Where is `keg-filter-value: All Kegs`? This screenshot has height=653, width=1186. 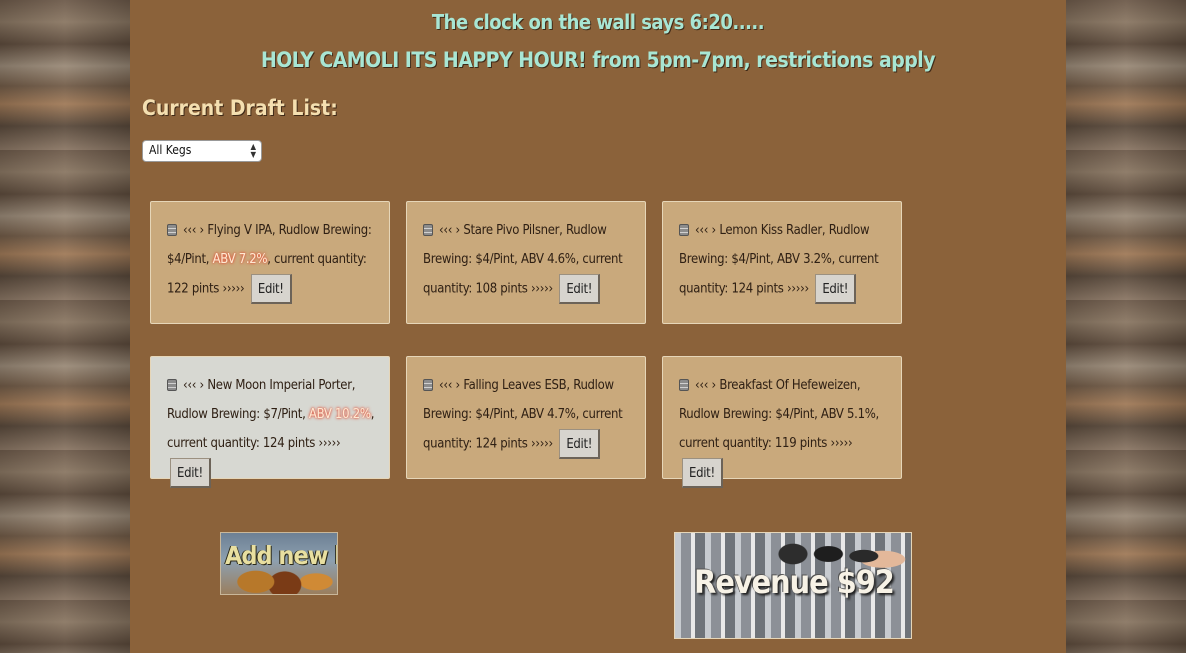
keg-filter-value: All Kegs is located at coordinates (170, 150).